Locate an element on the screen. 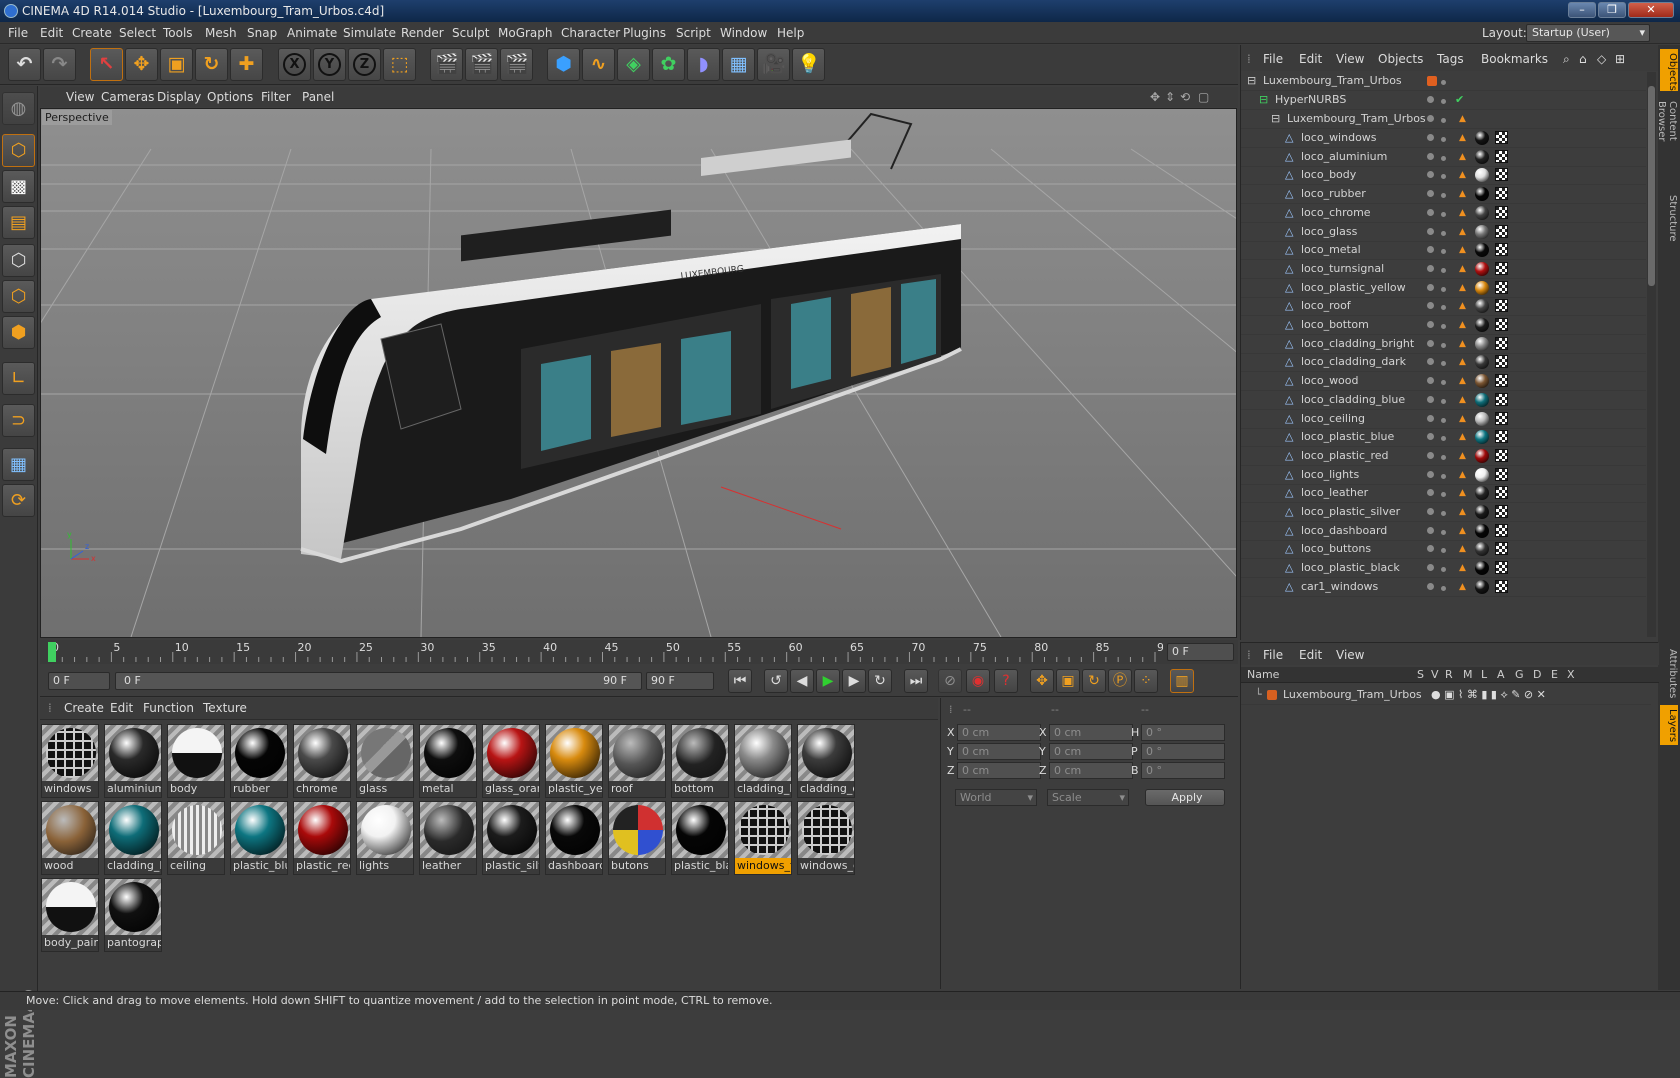  tab-attributes: Attributes is located at coordinates (1669, 672).